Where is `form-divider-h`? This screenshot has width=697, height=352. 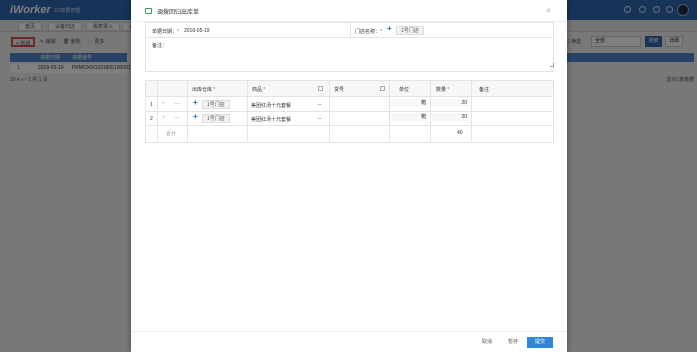 form-divider-h is located at coordinates (349, 37).